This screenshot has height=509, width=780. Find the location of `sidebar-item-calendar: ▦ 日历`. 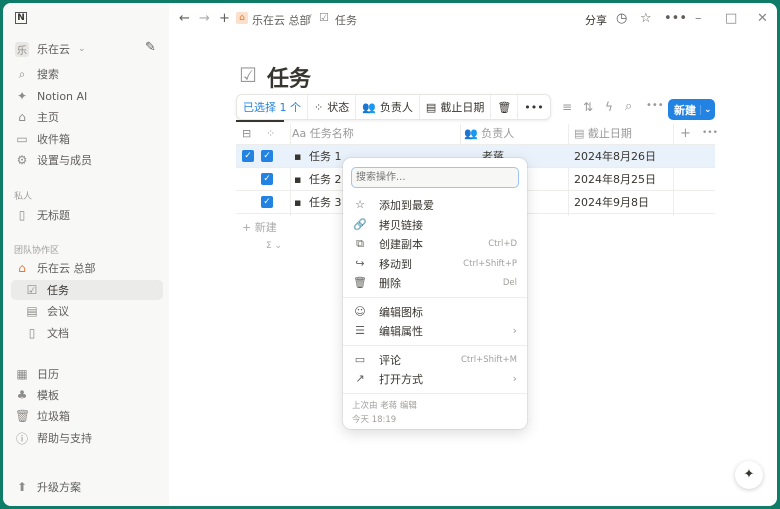

sidebar-item-calendar: ▦ 日历 is located at coordinates (87, 374).